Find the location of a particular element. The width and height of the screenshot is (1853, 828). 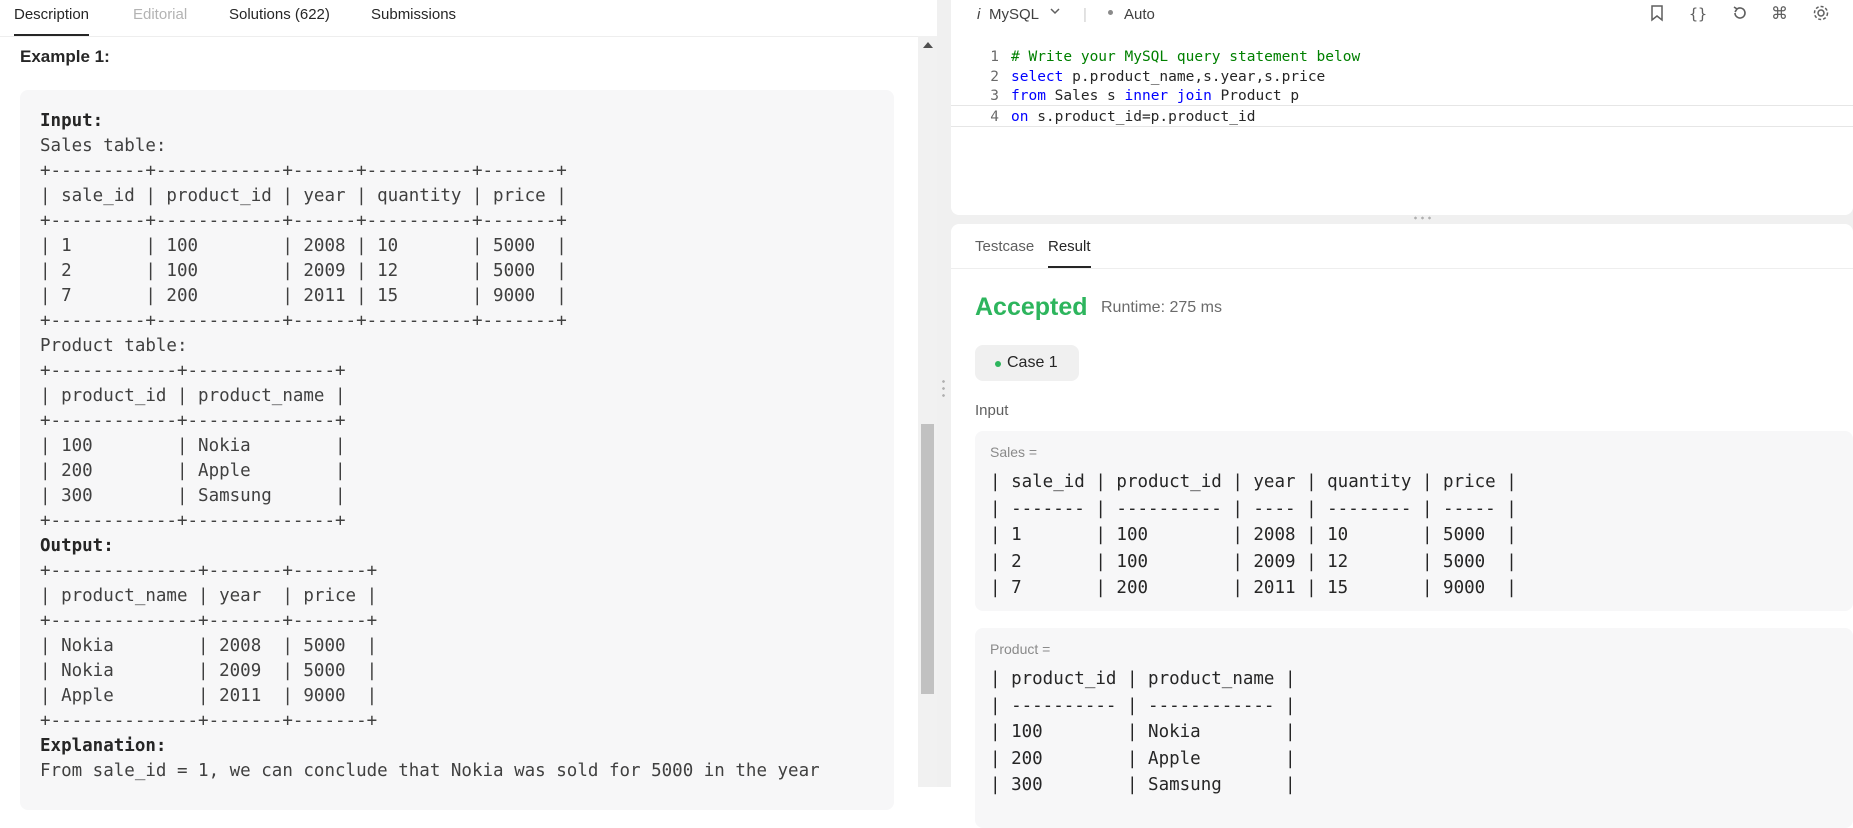

example-line: Input: is located at coordinates (72, 121).